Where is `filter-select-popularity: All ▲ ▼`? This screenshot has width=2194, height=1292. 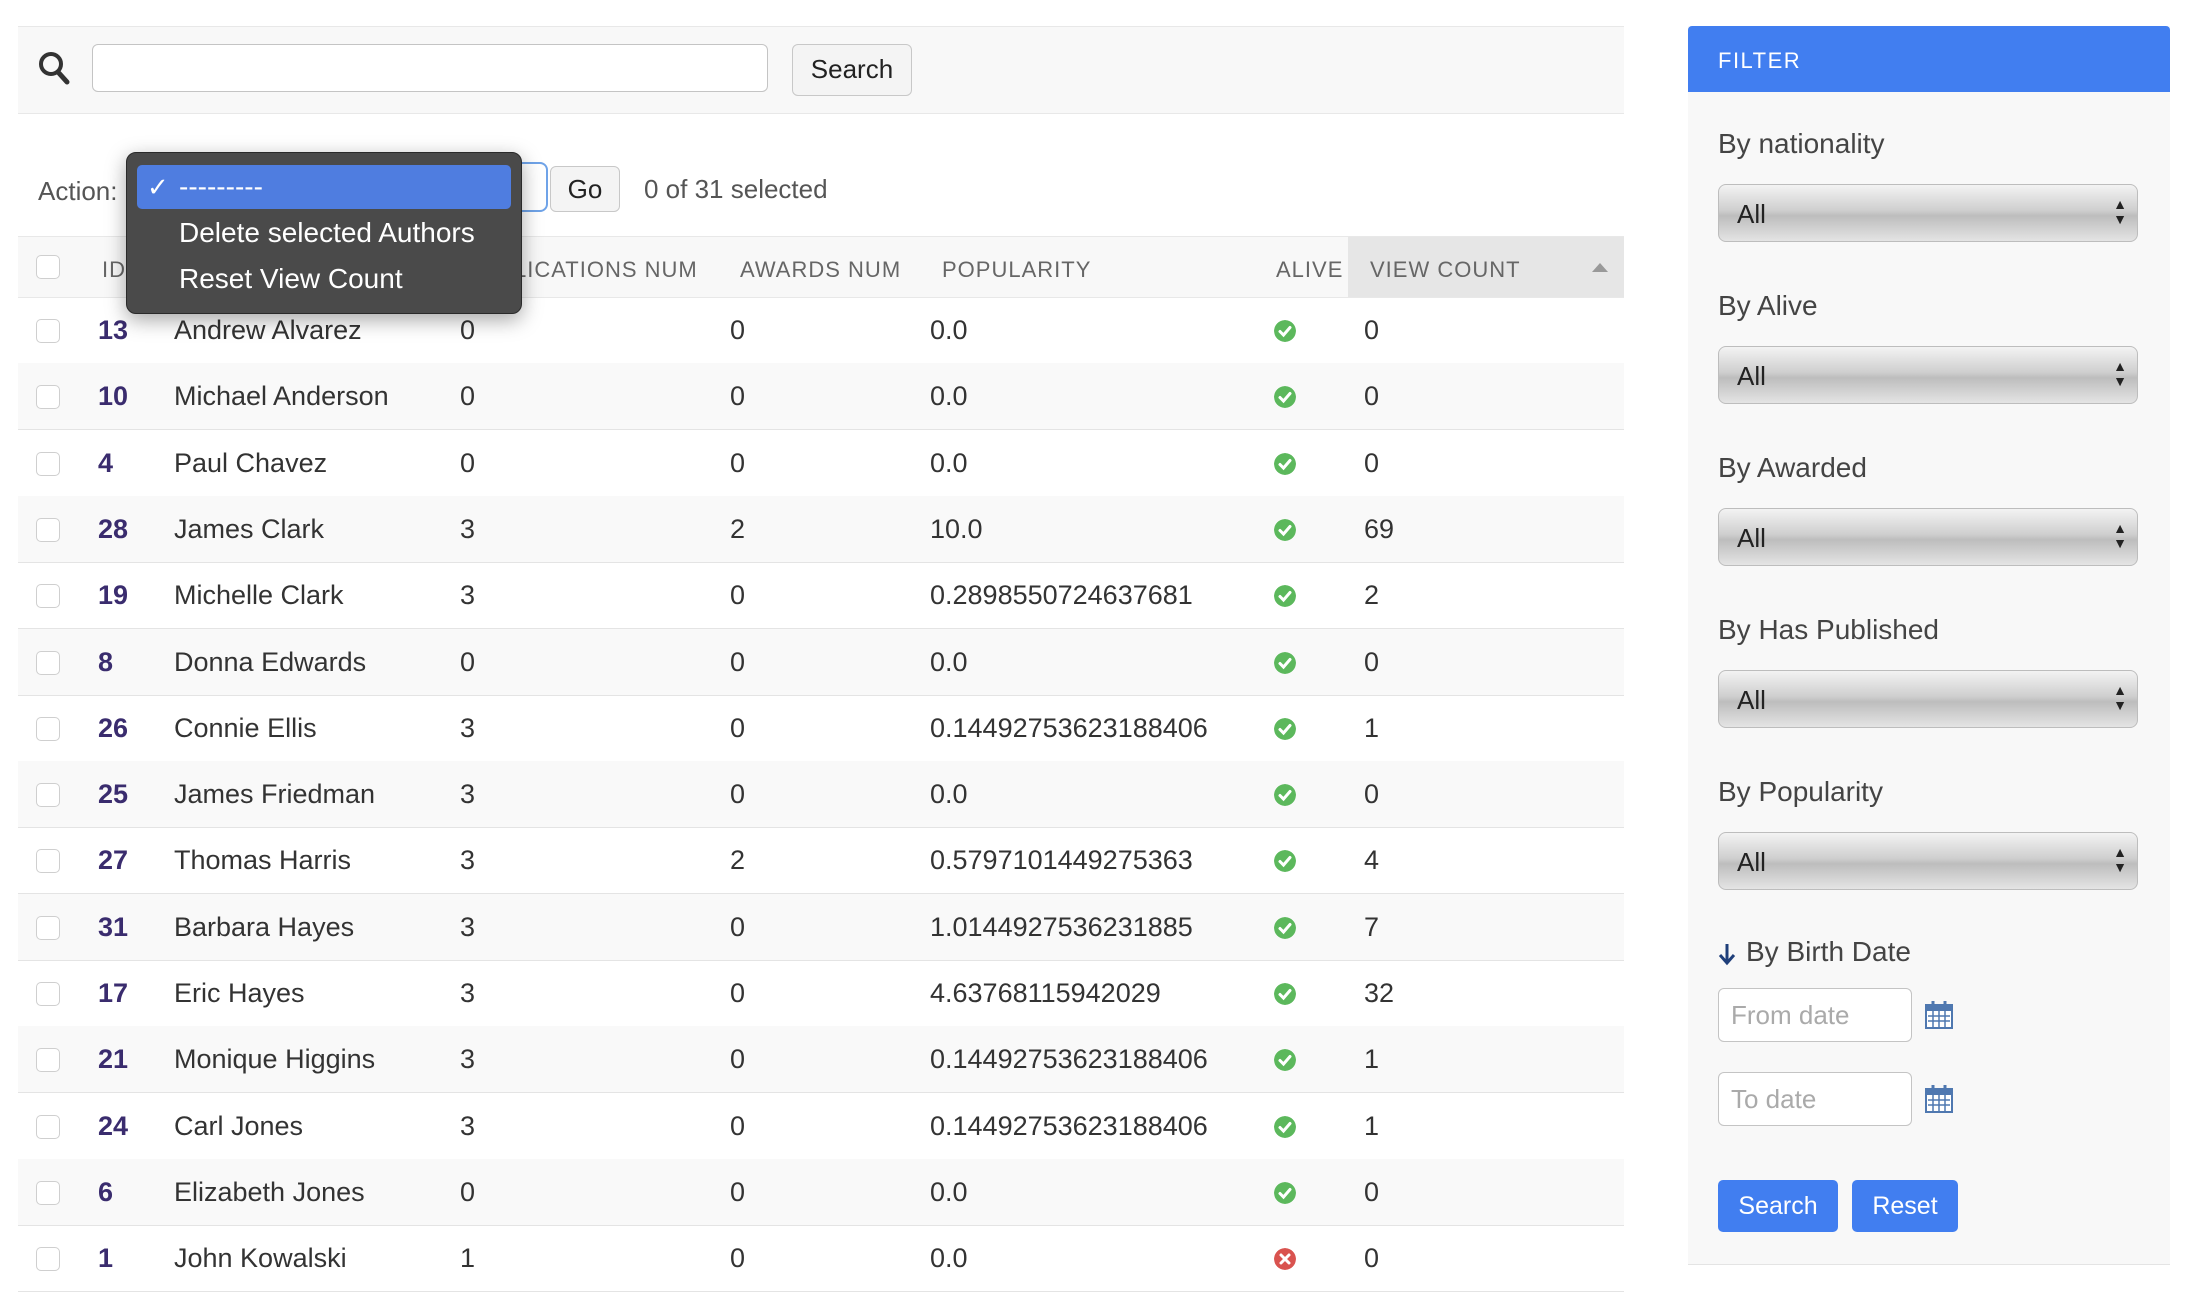 filter-select-popularity: All ▲ ▼ is located at coordinates (1928, 861).